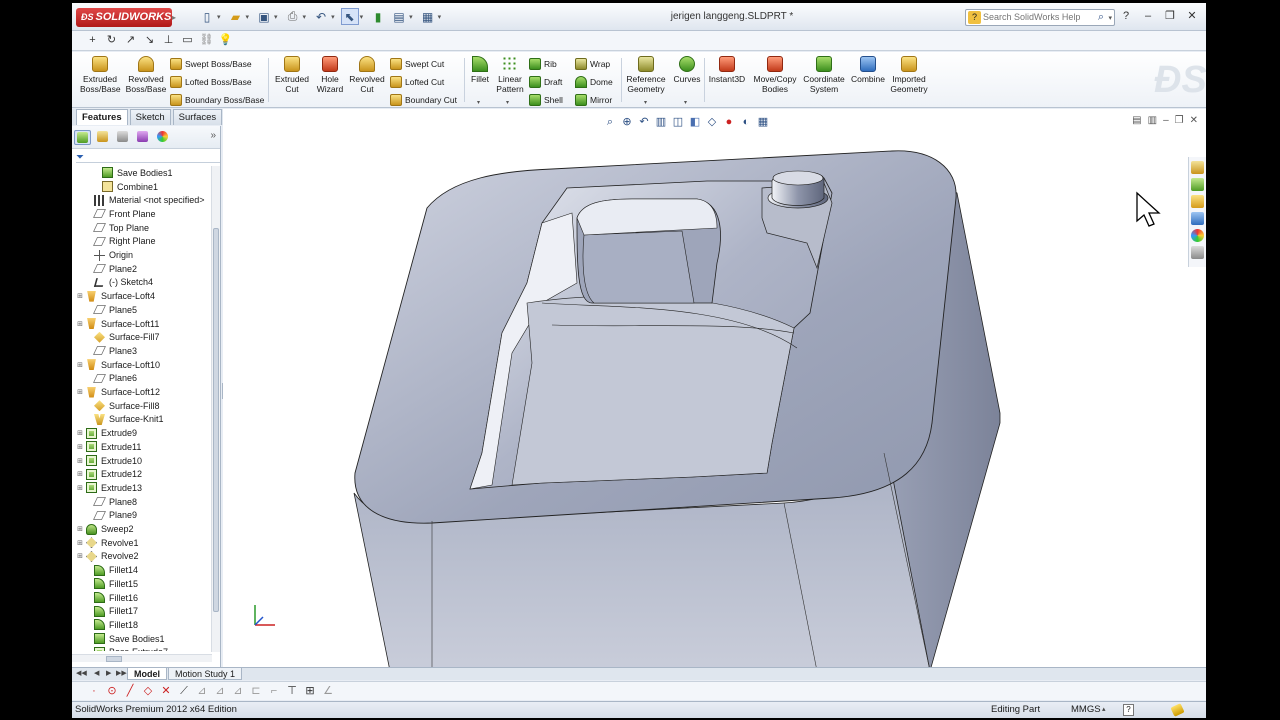 The width and height of the screenshot is (1280, 720). I want to click on tree-item: ⊞ Surface-Loft4, so click(115, 296).